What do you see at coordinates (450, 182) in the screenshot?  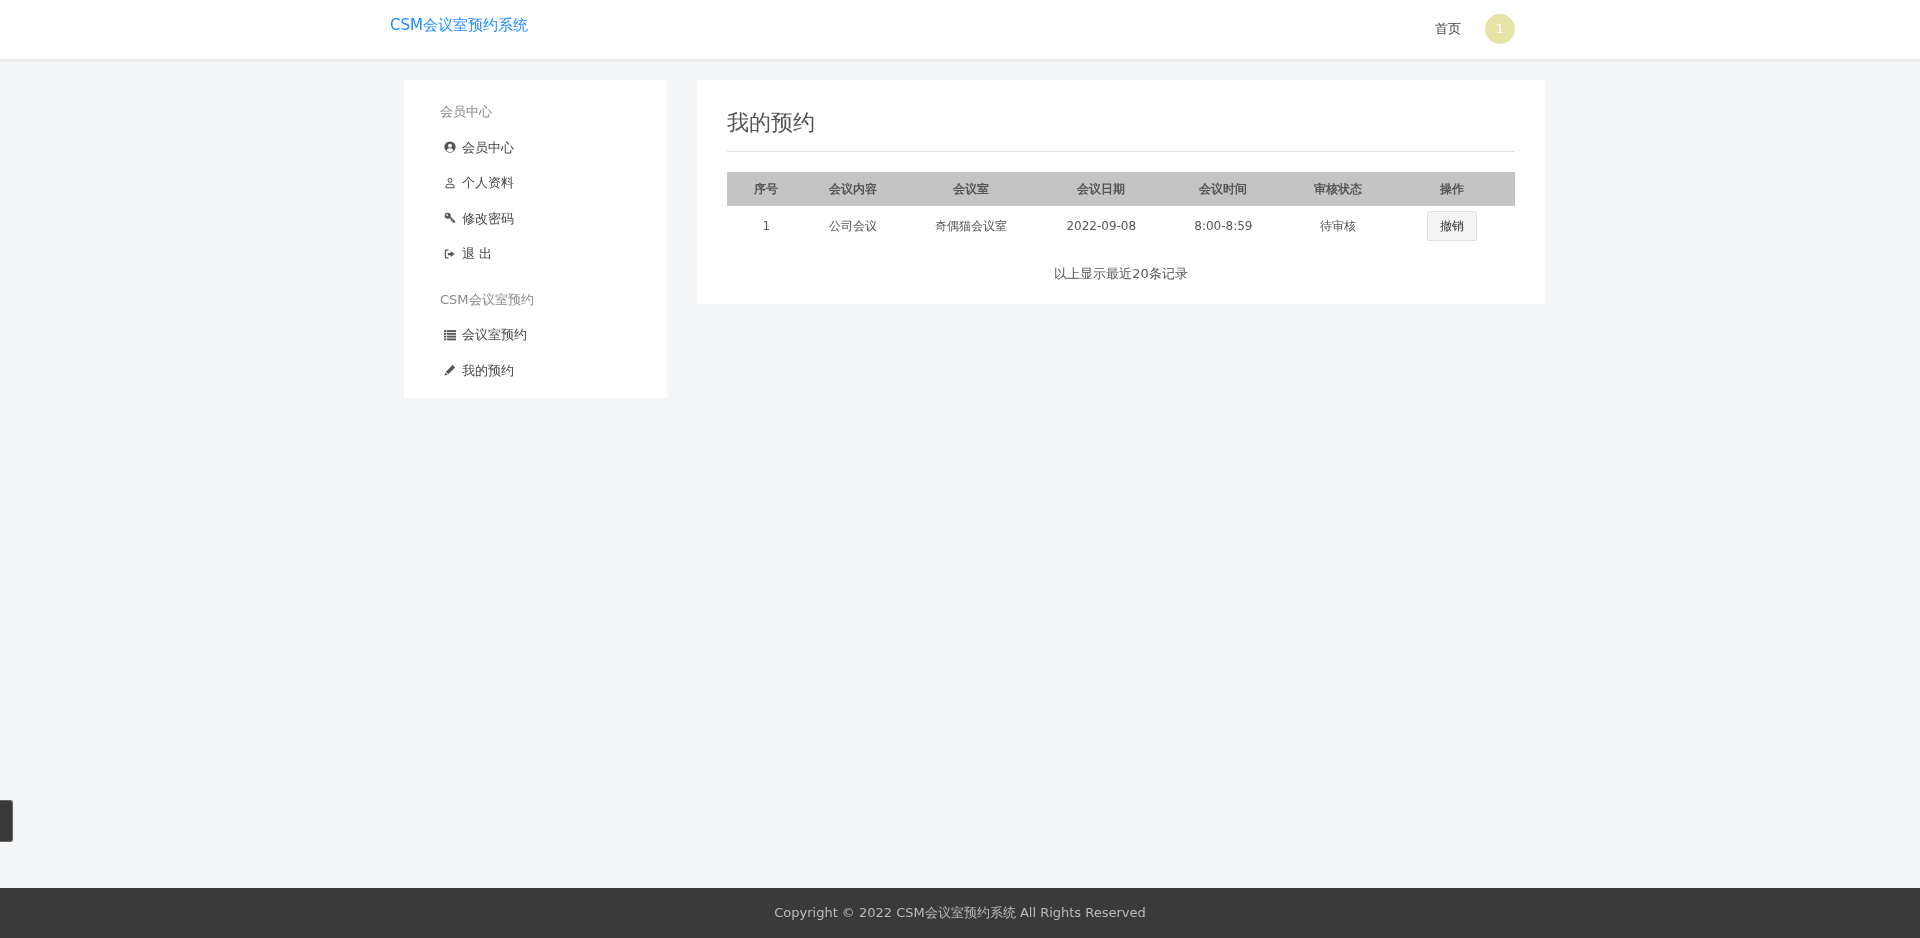 I see `user-outline-icon` at bounding box center [450, 182].